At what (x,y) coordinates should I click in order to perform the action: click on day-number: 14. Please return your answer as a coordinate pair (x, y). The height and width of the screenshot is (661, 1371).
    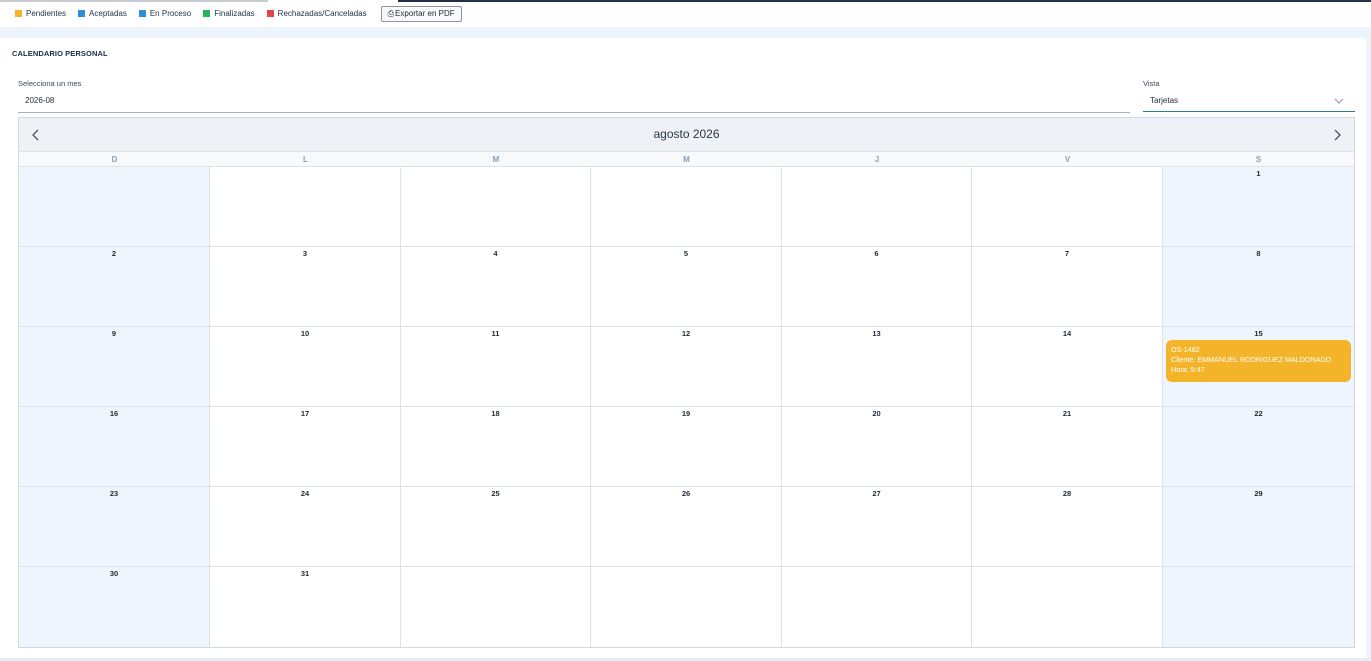
    Looking at the image, I should click on (1067, 333).